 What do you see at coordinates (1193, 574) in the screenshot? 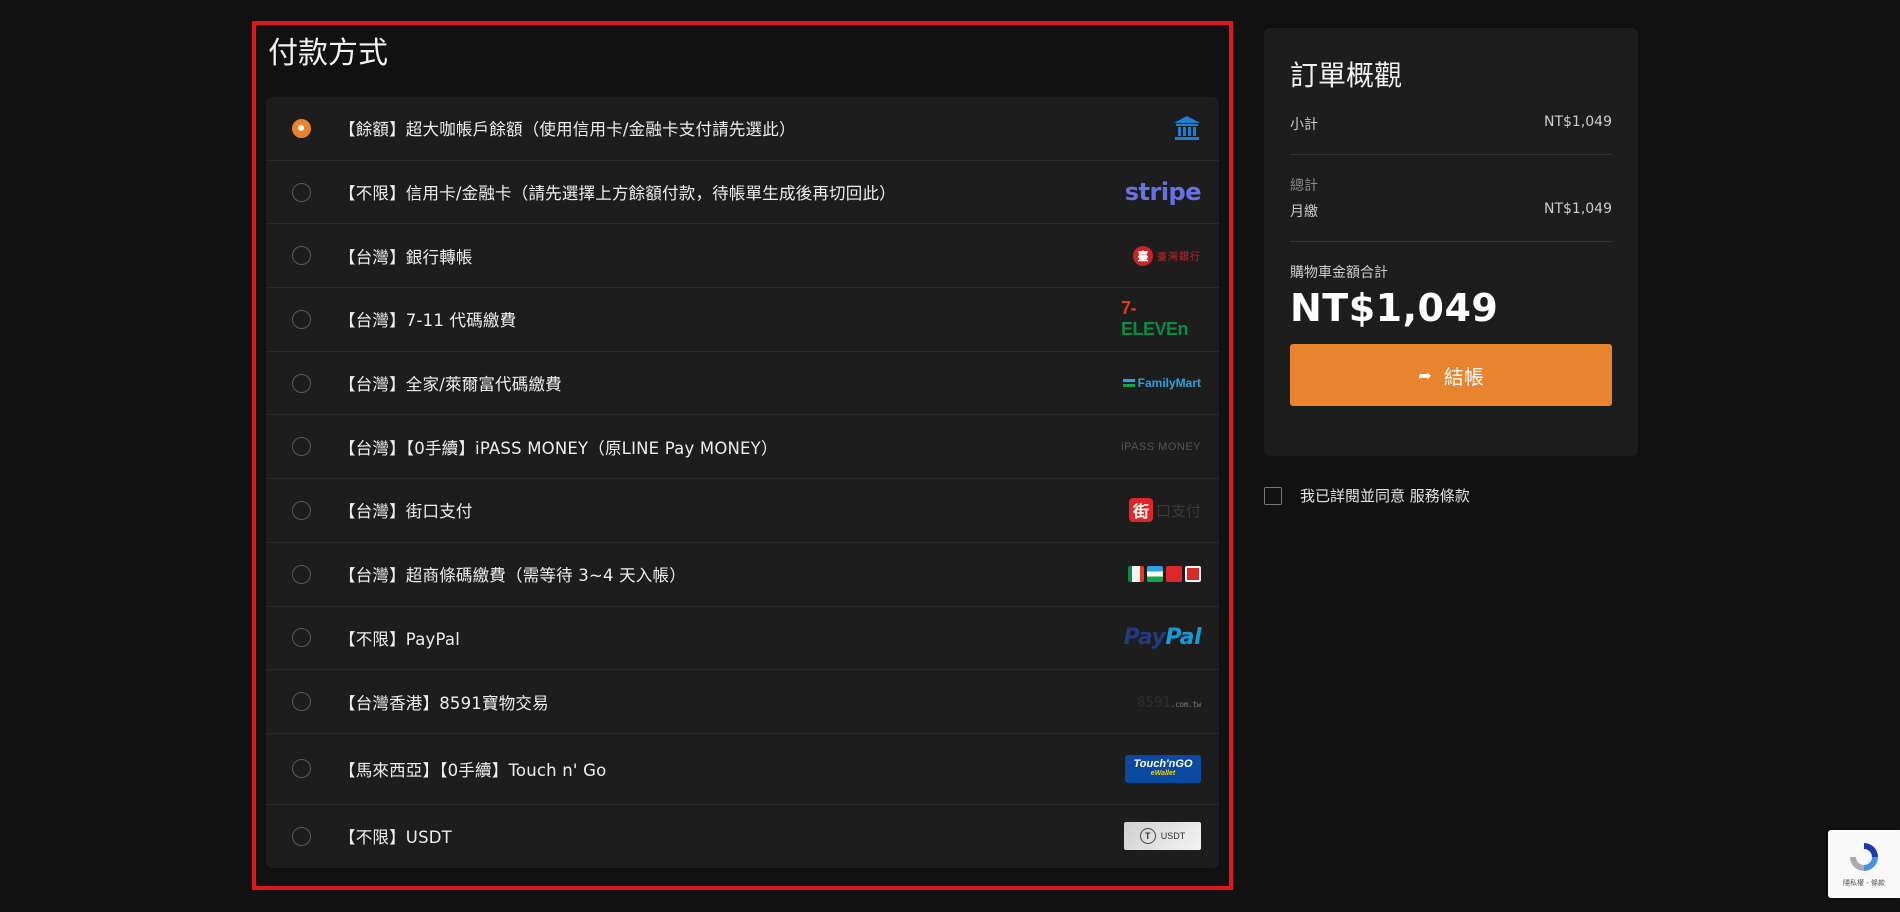
I see `okmart-mini-icon` at bounding box center [1193, 574].